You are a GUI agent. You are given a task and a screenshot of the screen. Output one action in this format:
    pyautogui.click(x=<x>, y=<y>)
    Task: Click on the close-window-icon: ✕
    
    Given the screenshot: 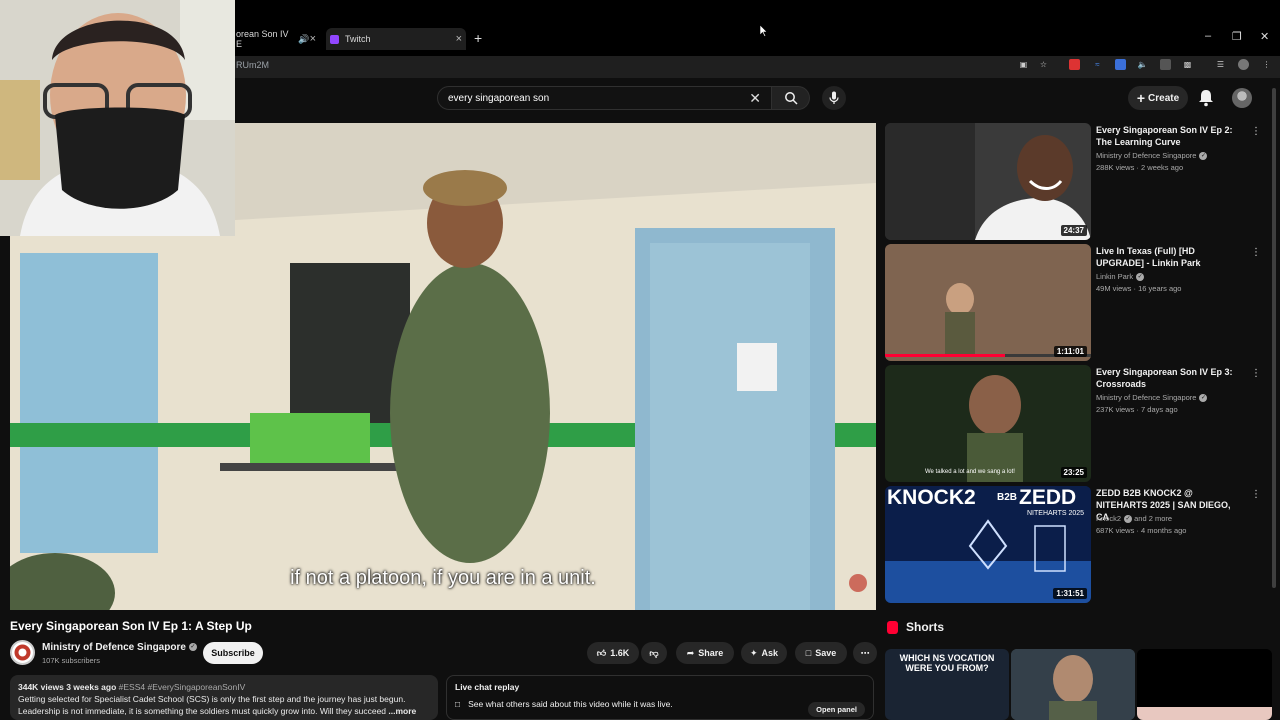 What is the action you would take?
    pyautogui.click(x=1264, y=36)
    